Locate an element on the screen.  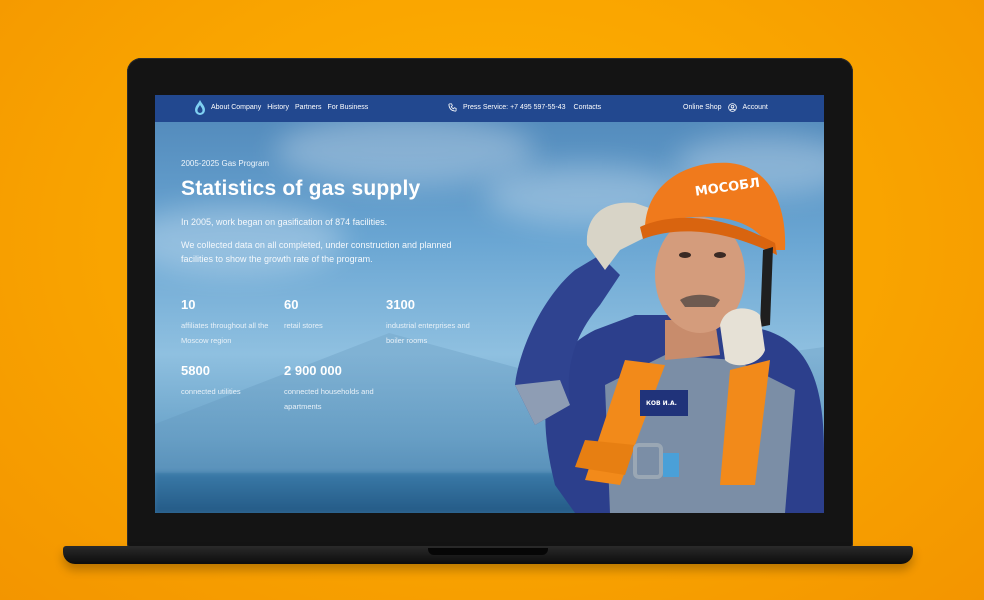
stat-label: connected utilities is located at coordinates (211, 391).